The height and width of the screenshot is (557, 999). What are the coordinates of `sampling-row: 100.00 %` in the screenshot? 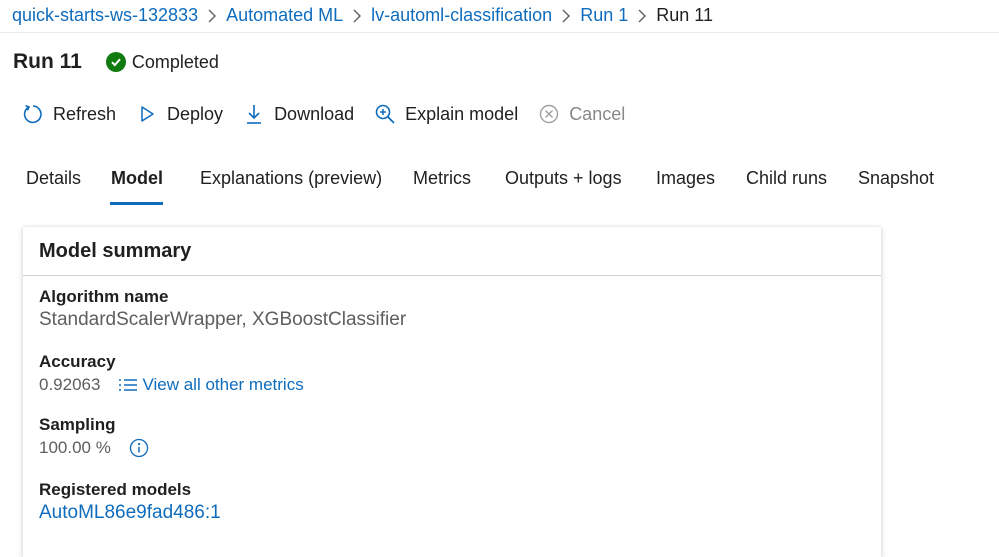 It's located at (94, 448).